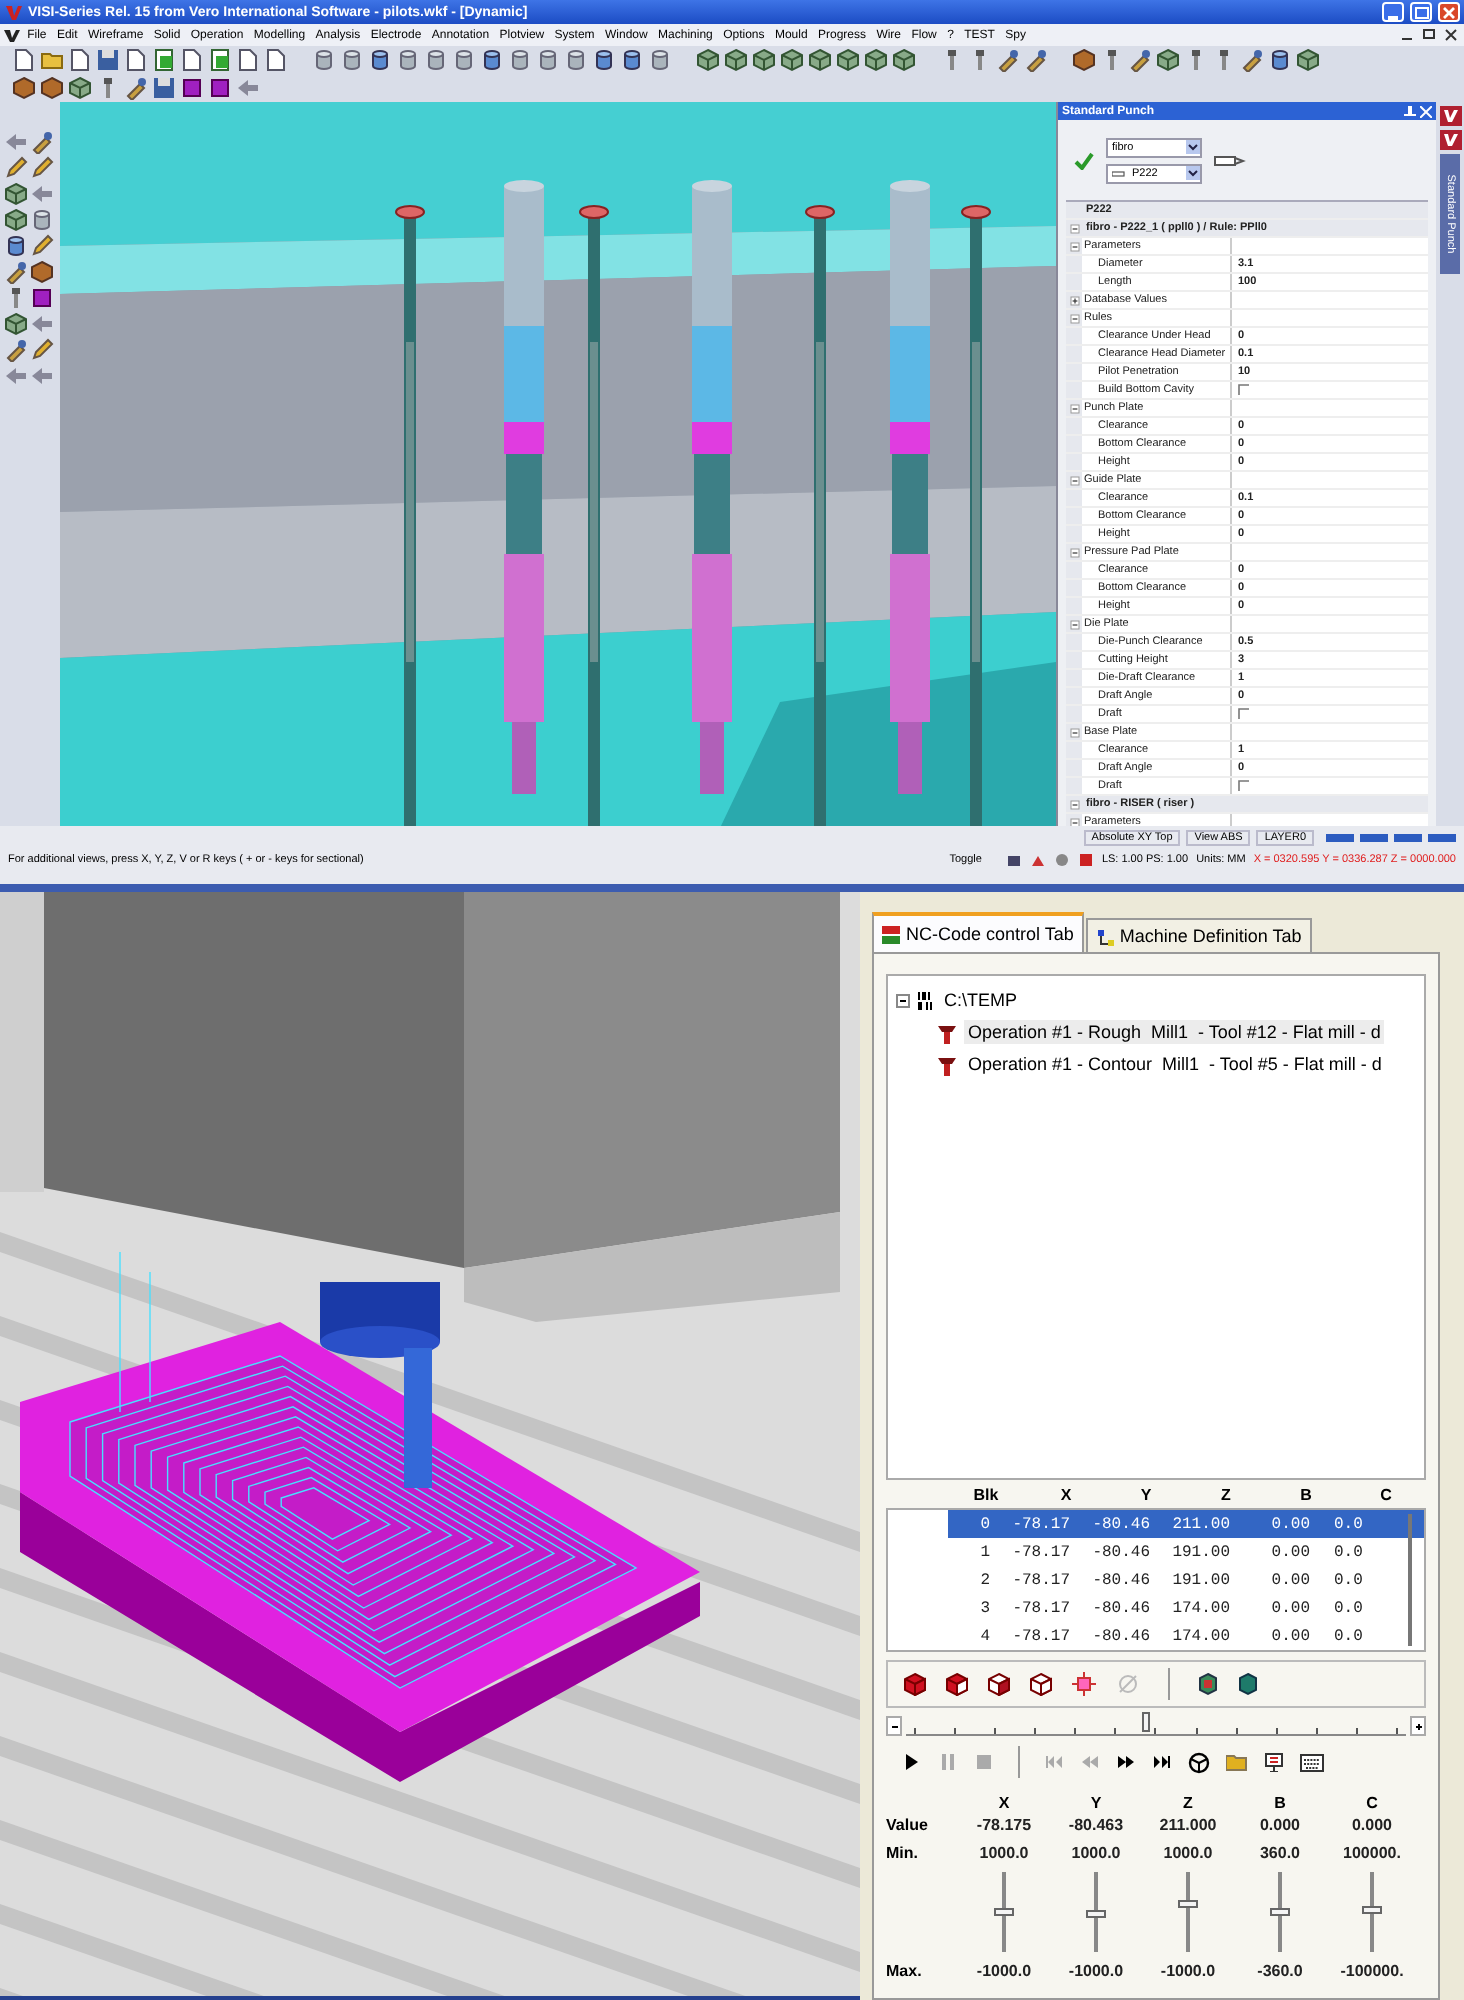  What do you see at coordinates (1198, 935) in the screenshot?
I see `tab: Machine Definition Tab` at bounding box center [1198, 935].